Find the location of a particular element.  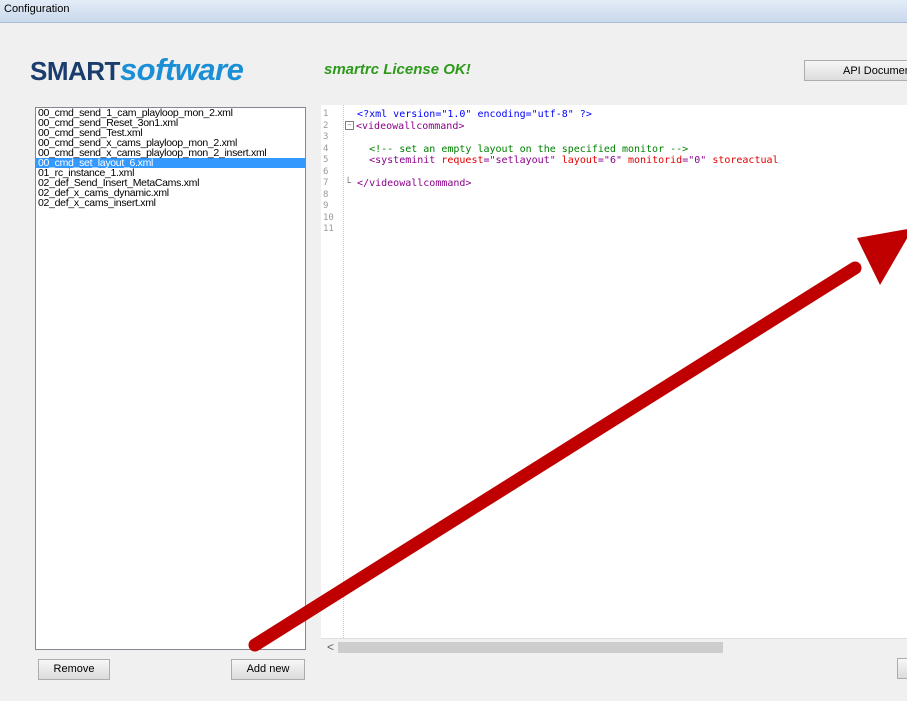

smartsoftware-logo: SMARTsoftware is located at coordinates (137, 69).